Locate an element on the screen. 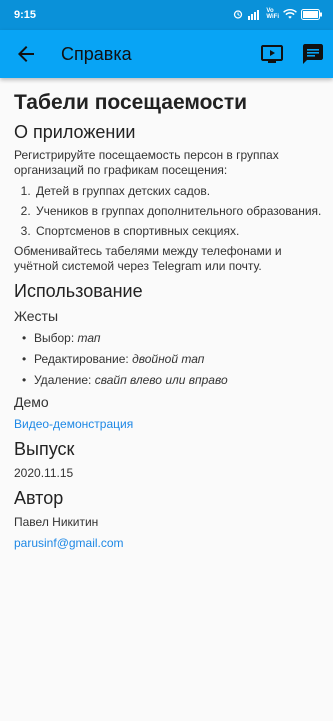 This screenshot has height=721, width=333. author-heading: Автор is located at coordinates (39, 498).